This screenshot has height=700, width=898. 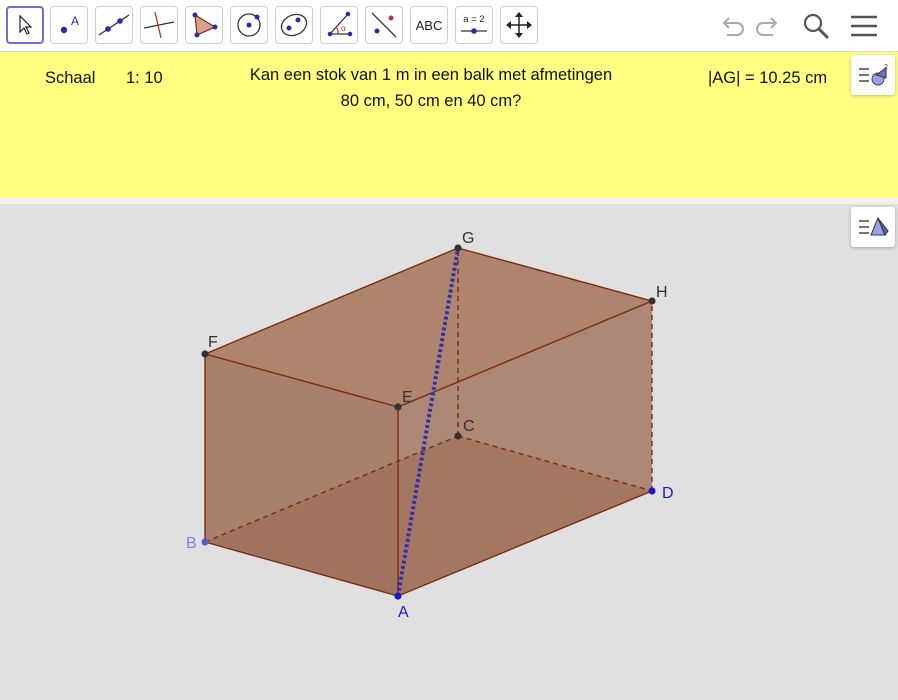 What do you see at coordinates (75, 21) in the screenshot?
I see `point-tool-label: A` at bounding box center [75, 21].